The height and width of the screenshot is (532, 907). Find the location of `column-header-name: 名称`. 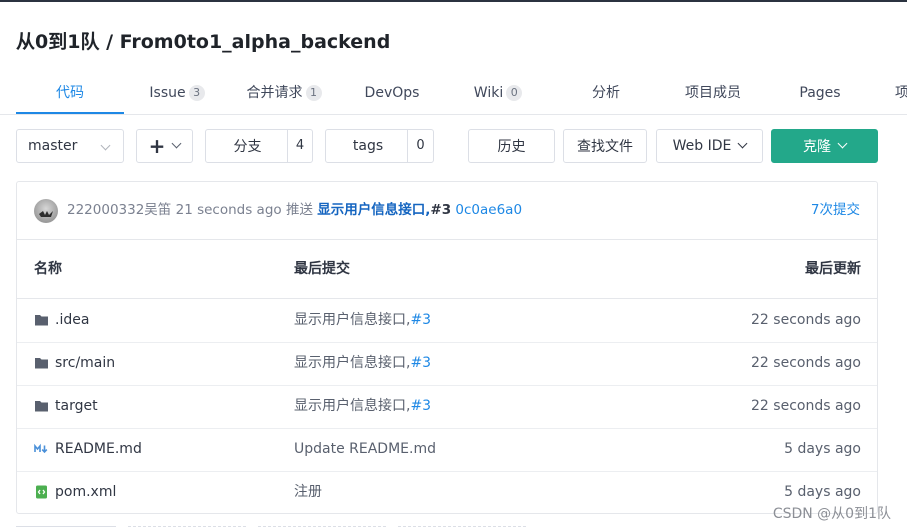

column-header-name: 名称 is located at coordinates (48, 269).